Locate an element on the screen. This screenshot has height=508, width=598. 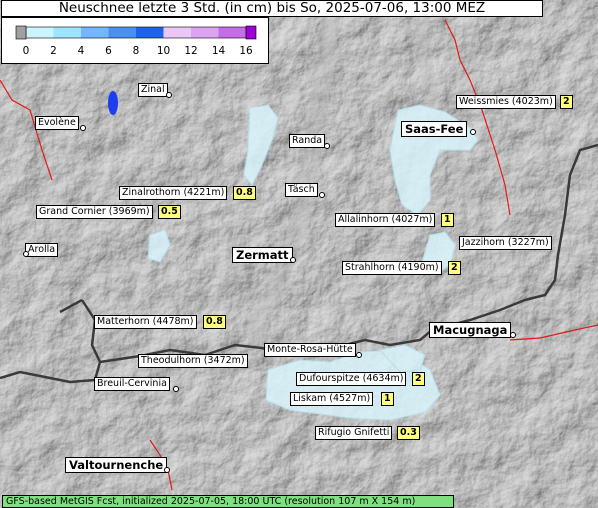
legend-tick-label: 0 is located at coordinates (26, 51).